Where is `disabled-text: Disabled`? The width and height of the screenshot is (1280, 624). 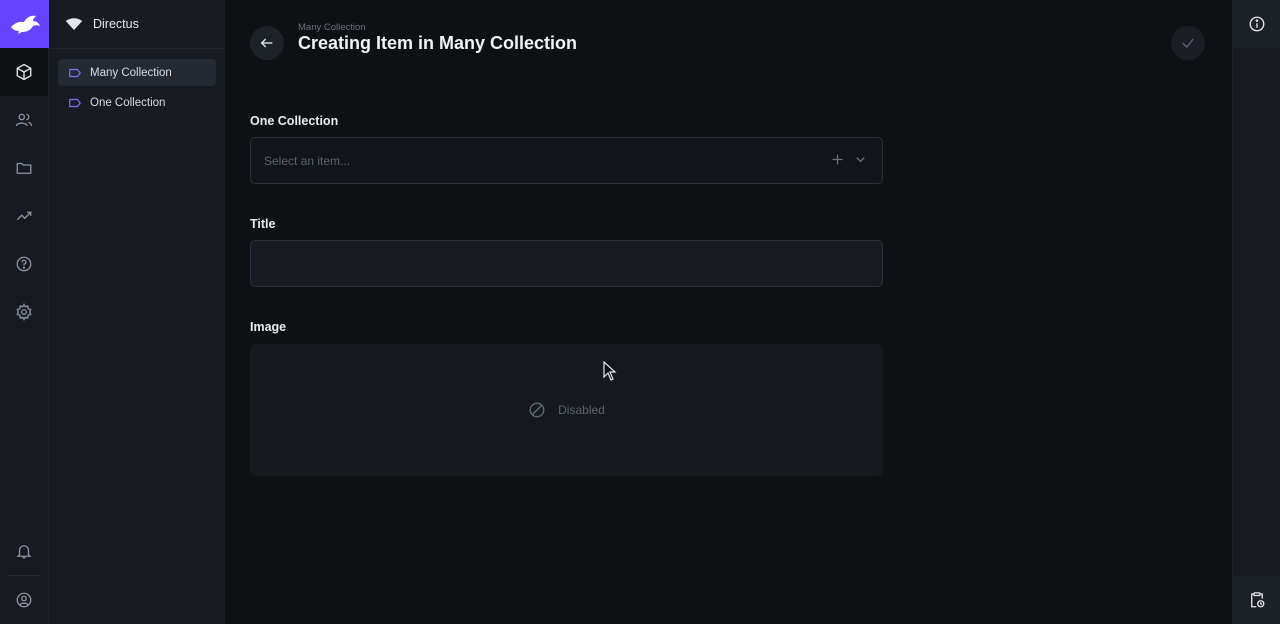 disabled-text: Disabled is located at coordinates (581, 410).